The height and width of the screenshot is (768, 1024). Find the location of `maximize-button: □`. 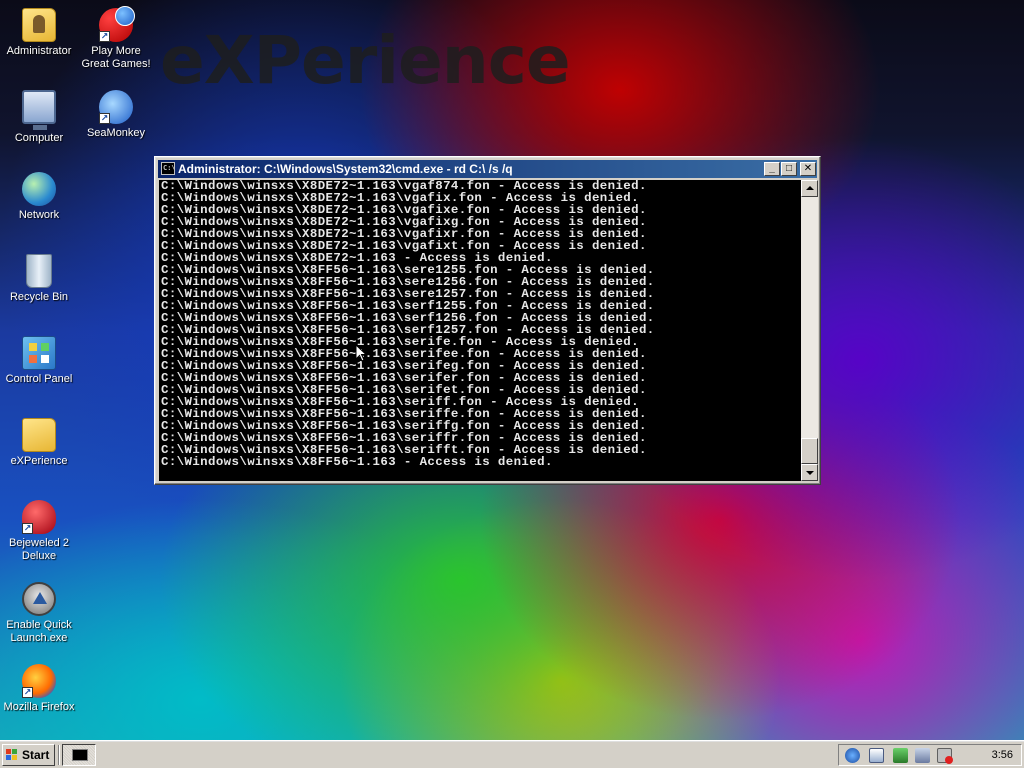

maximize-button: □ is located at coordinates (789, 169).